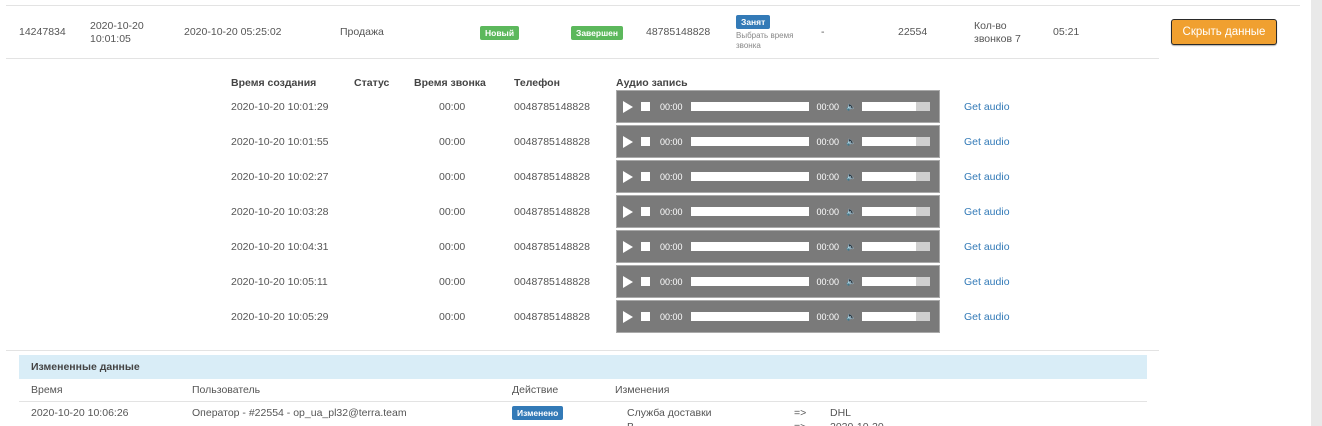 The image size is (1322, 426). I want to click on busy-block: Занят Выбрать время звонка, so click(776, 32).